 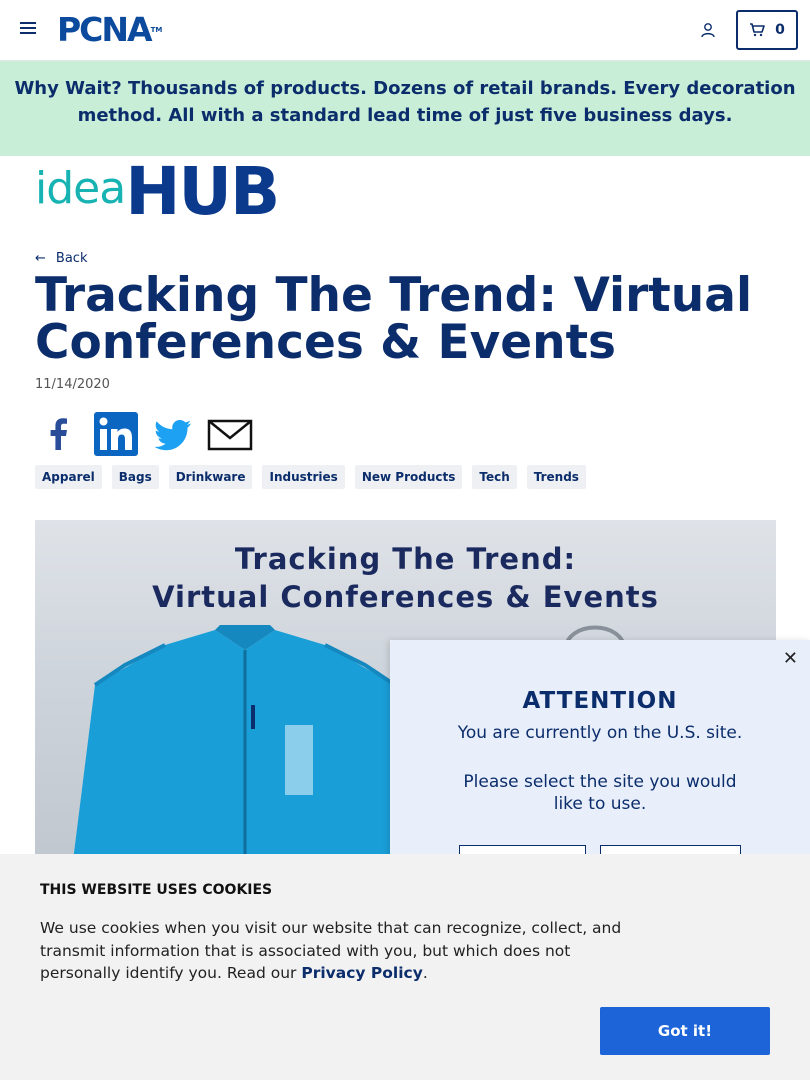 What do you see at coordinates (600, 733) in the screenshot?
I see `modal-current-site: You are currently on the U.S. site.` at bounding box center [600, 733].